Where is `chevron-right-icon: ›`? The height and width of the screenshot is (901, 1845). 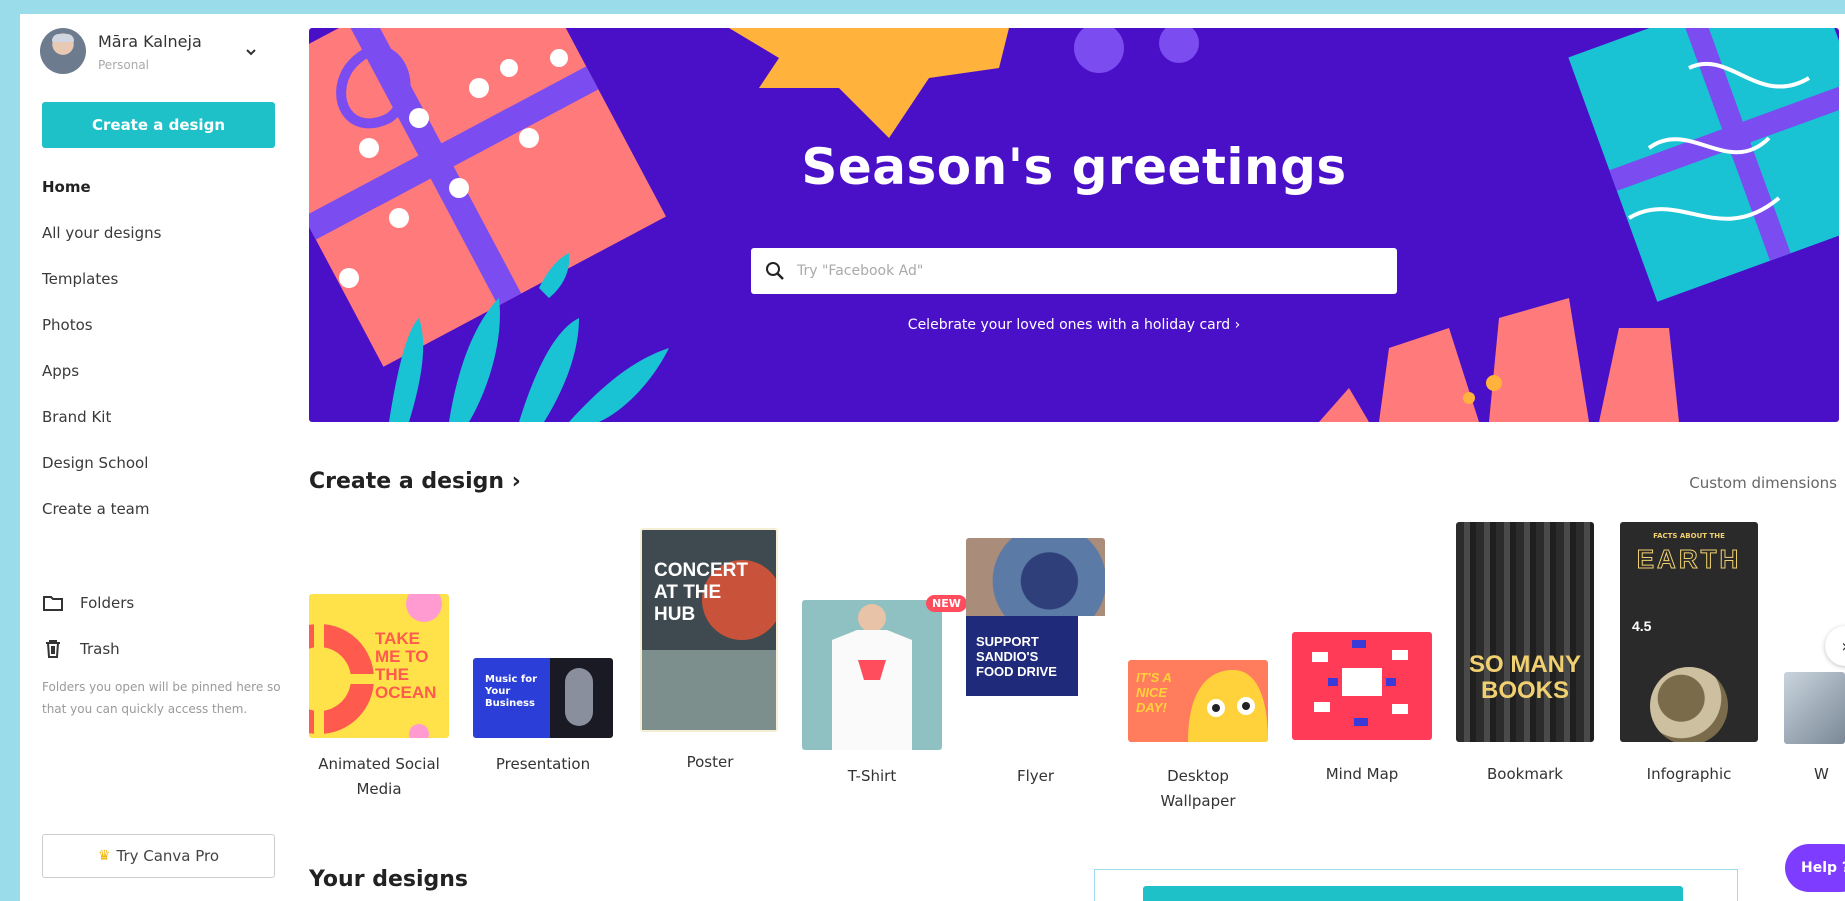
chevron-right-icon: › is located at coordinates (1843, 646).